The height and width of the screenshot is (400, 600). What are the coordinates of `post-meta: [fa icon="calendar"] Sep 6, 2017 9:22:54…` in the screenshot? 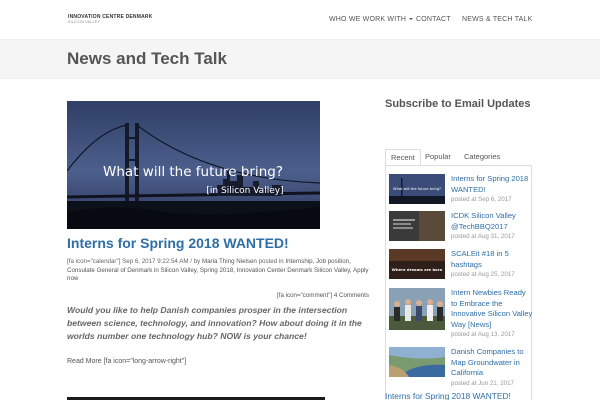 It's located at (222, 271).